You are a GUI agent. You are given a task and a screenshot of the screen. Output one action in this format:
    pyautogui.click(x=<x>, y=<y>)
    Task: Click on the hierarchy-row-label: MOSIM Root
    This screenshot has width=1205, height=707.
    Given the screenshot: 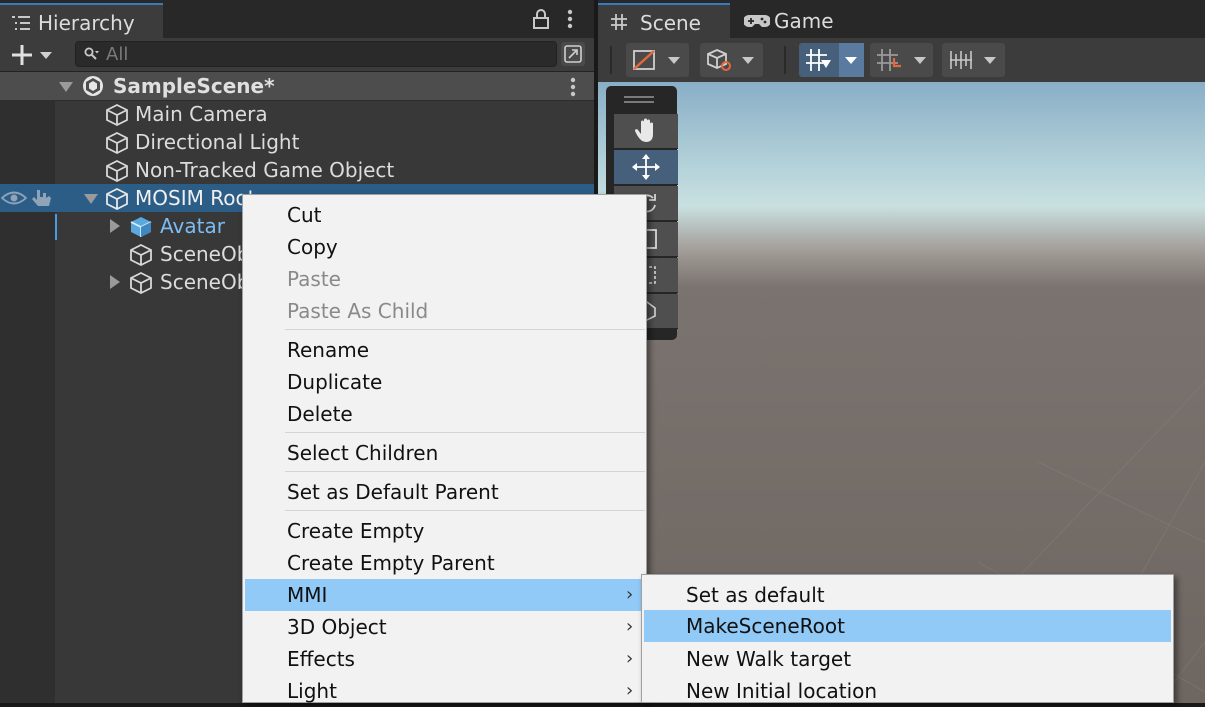 What is the action you would take?
    pyautogui.click(x=195, y=198)
    